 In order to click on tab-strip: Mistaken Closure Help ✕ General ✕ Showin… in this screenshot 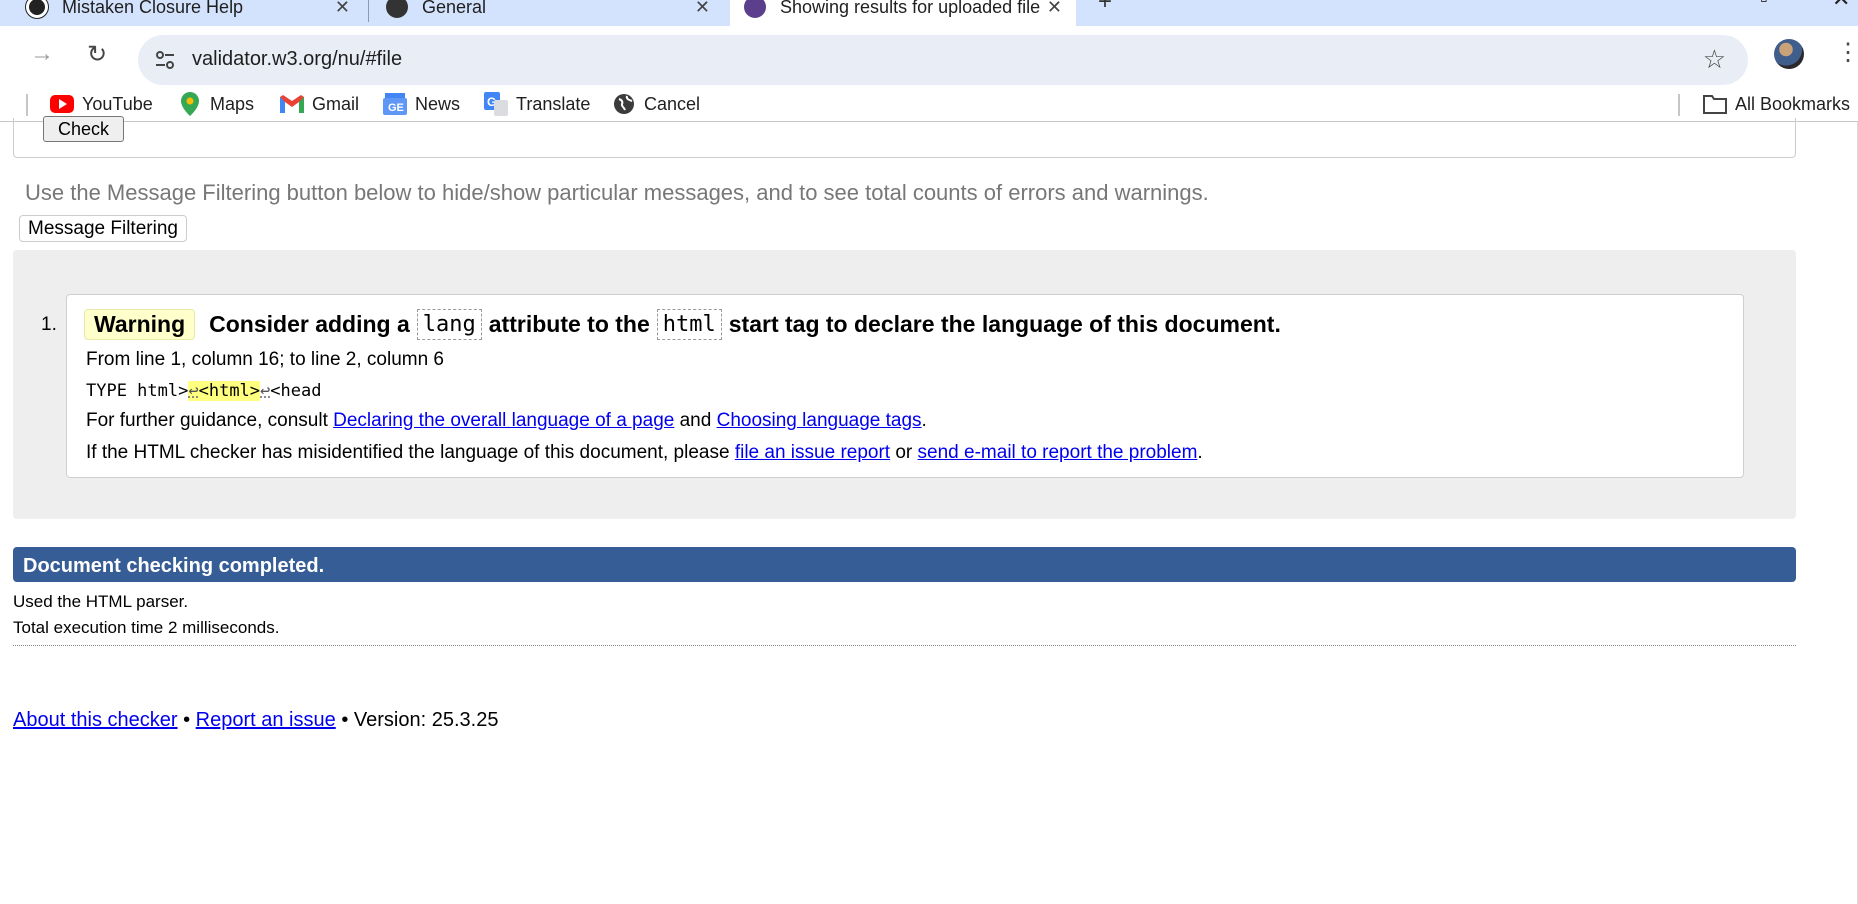, I will do `click(929, 13)`.